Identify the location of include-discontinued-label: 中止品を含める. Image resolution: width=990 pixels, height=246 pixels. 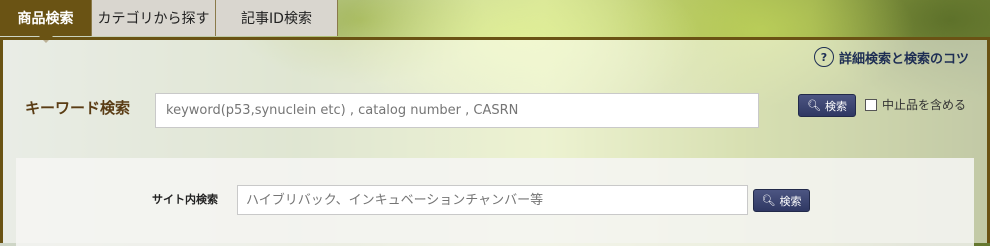
(924, 105).